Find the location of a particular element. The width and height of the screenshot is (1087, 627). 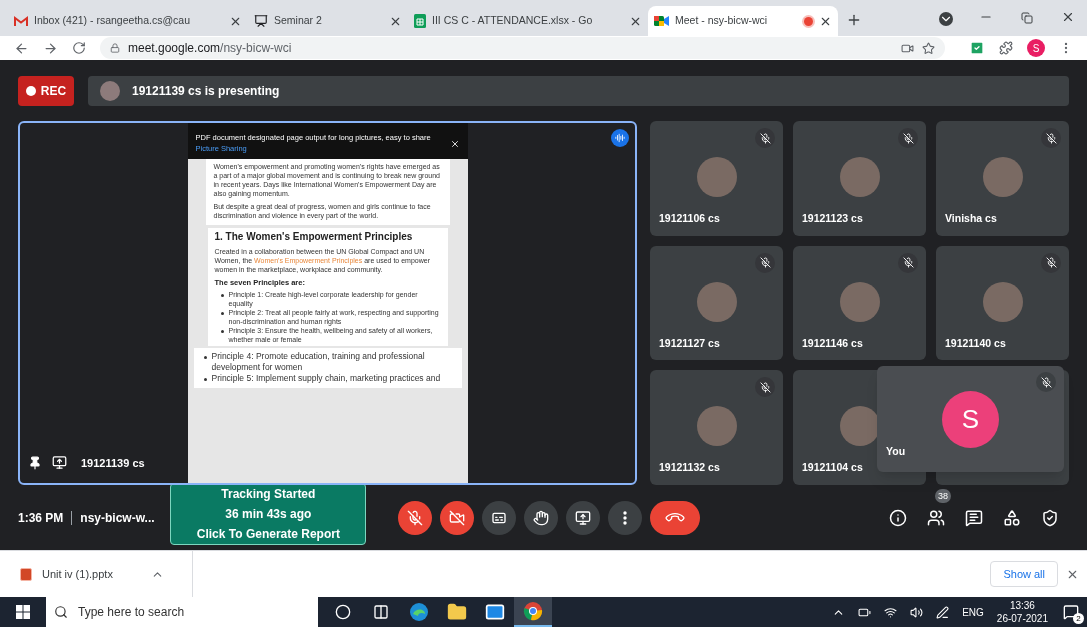

hand-icon is located at coordinates (541, 517).